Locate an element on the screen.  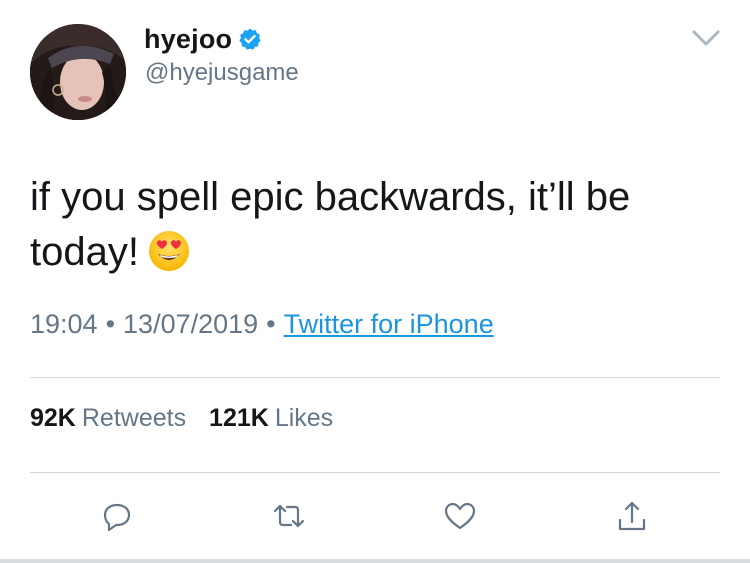
retweet-icon is located at coordinates (289, 516).